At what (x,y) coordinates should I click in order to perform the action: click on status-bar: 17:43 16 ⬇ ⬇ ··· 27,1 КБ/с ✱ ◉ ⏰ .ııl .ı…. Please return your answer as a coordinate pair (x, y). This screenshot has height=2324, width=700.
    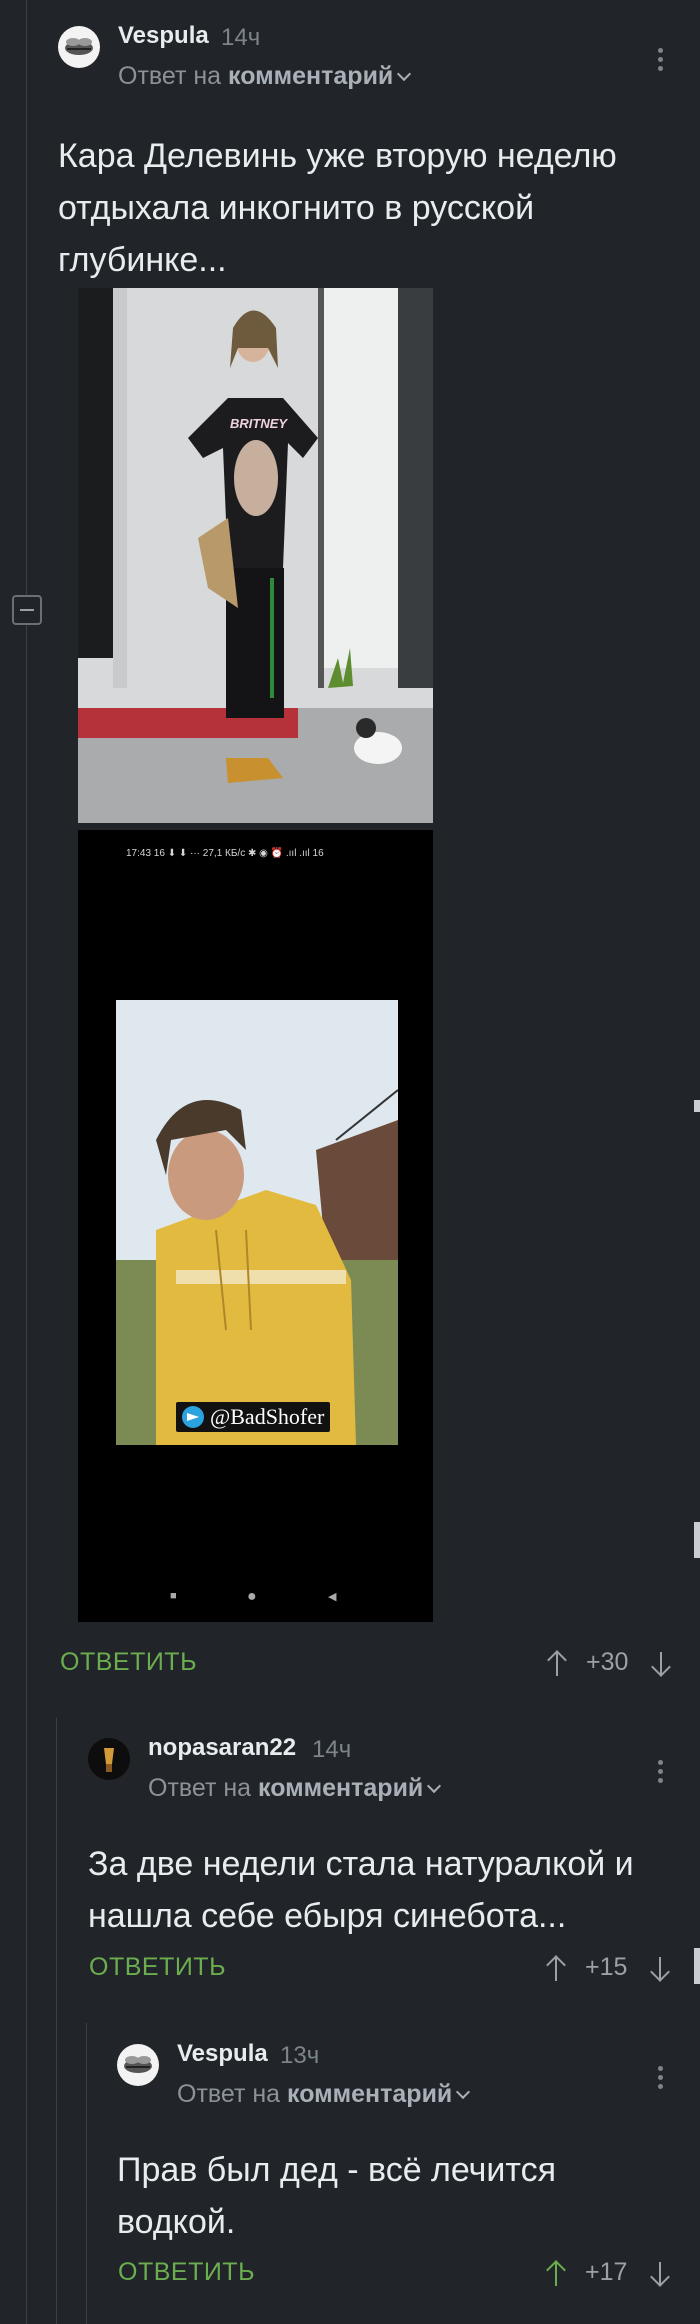
    Looking at the image, I should click on (225, 853).